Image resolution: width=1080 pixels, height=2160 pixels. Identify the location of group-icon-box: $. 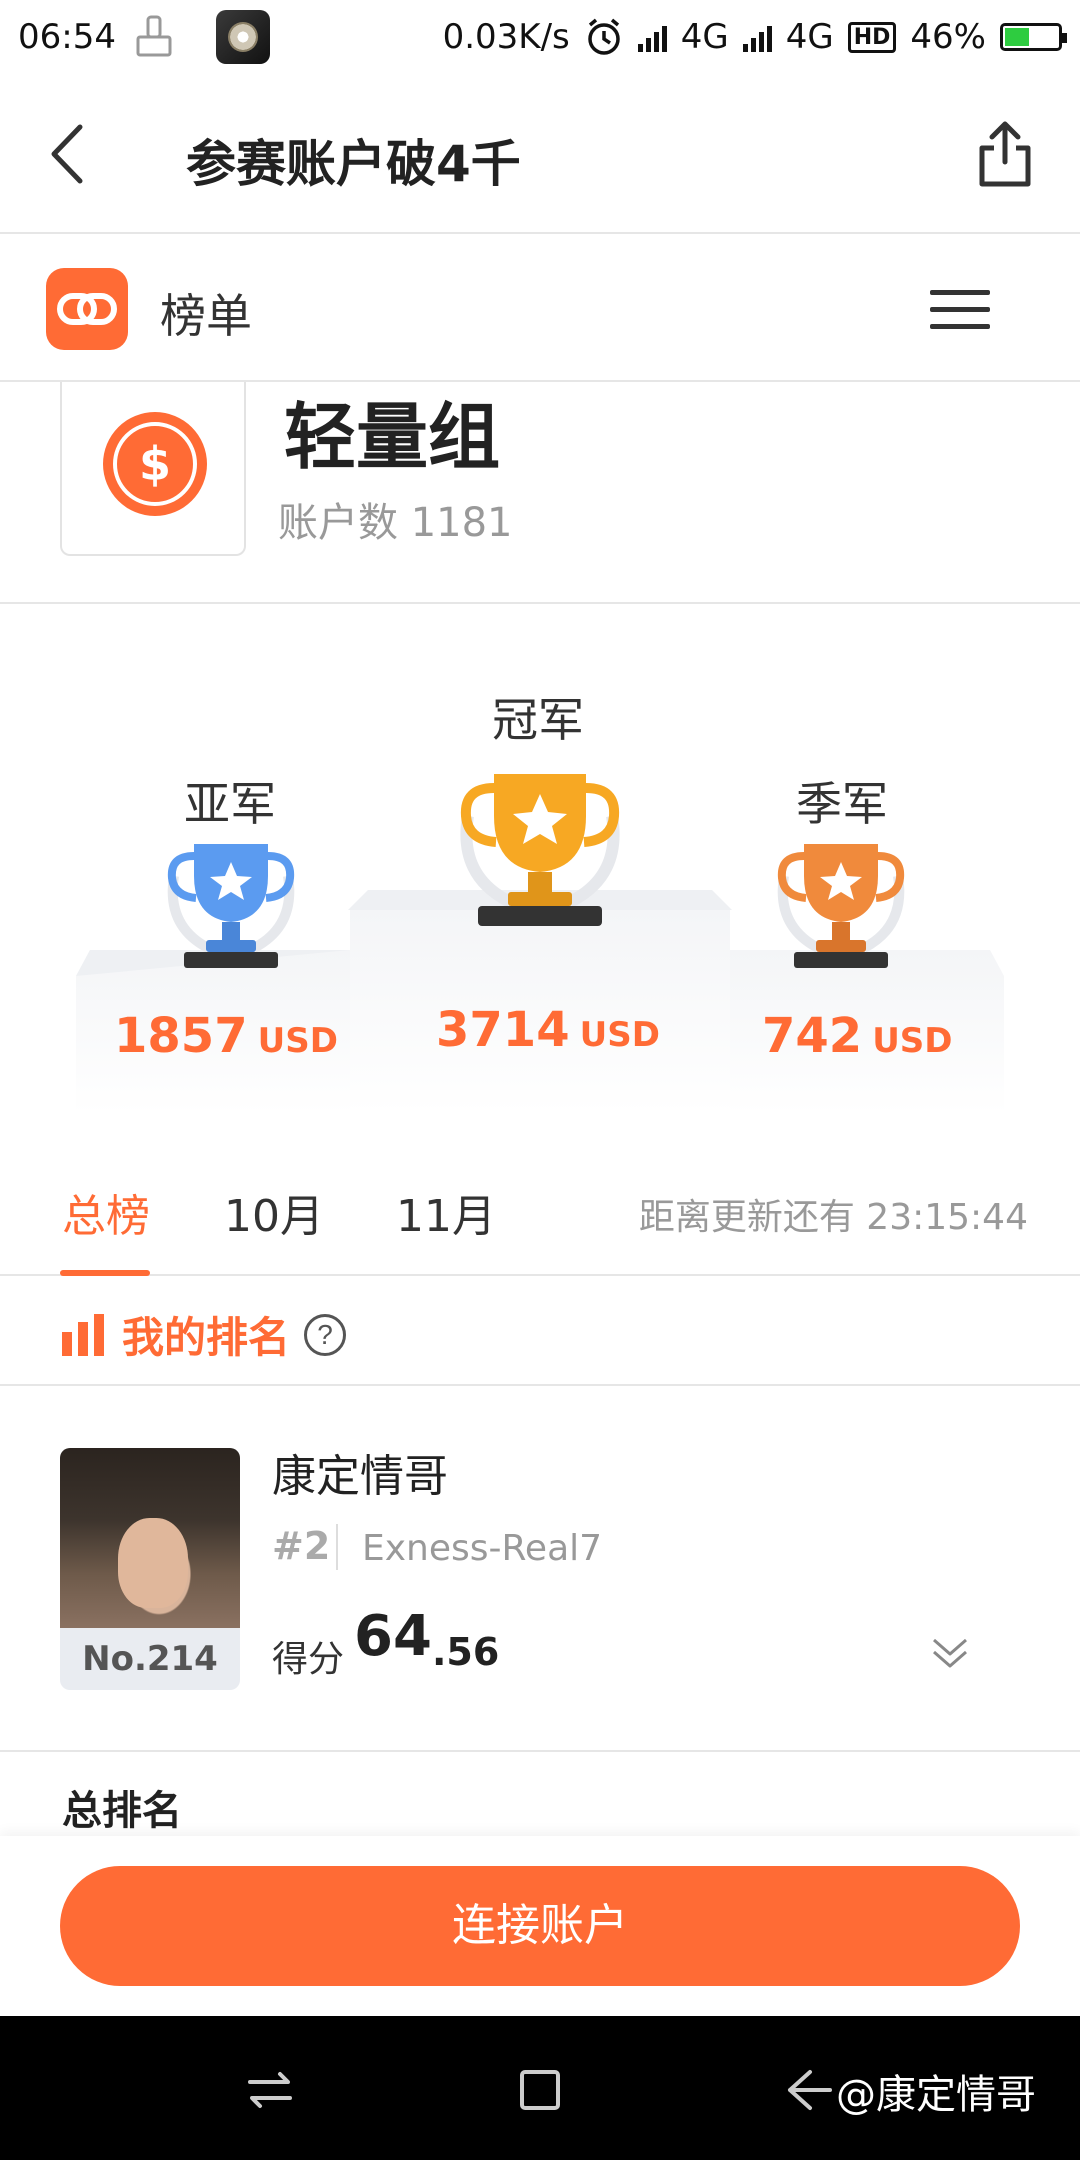
(153, 469).